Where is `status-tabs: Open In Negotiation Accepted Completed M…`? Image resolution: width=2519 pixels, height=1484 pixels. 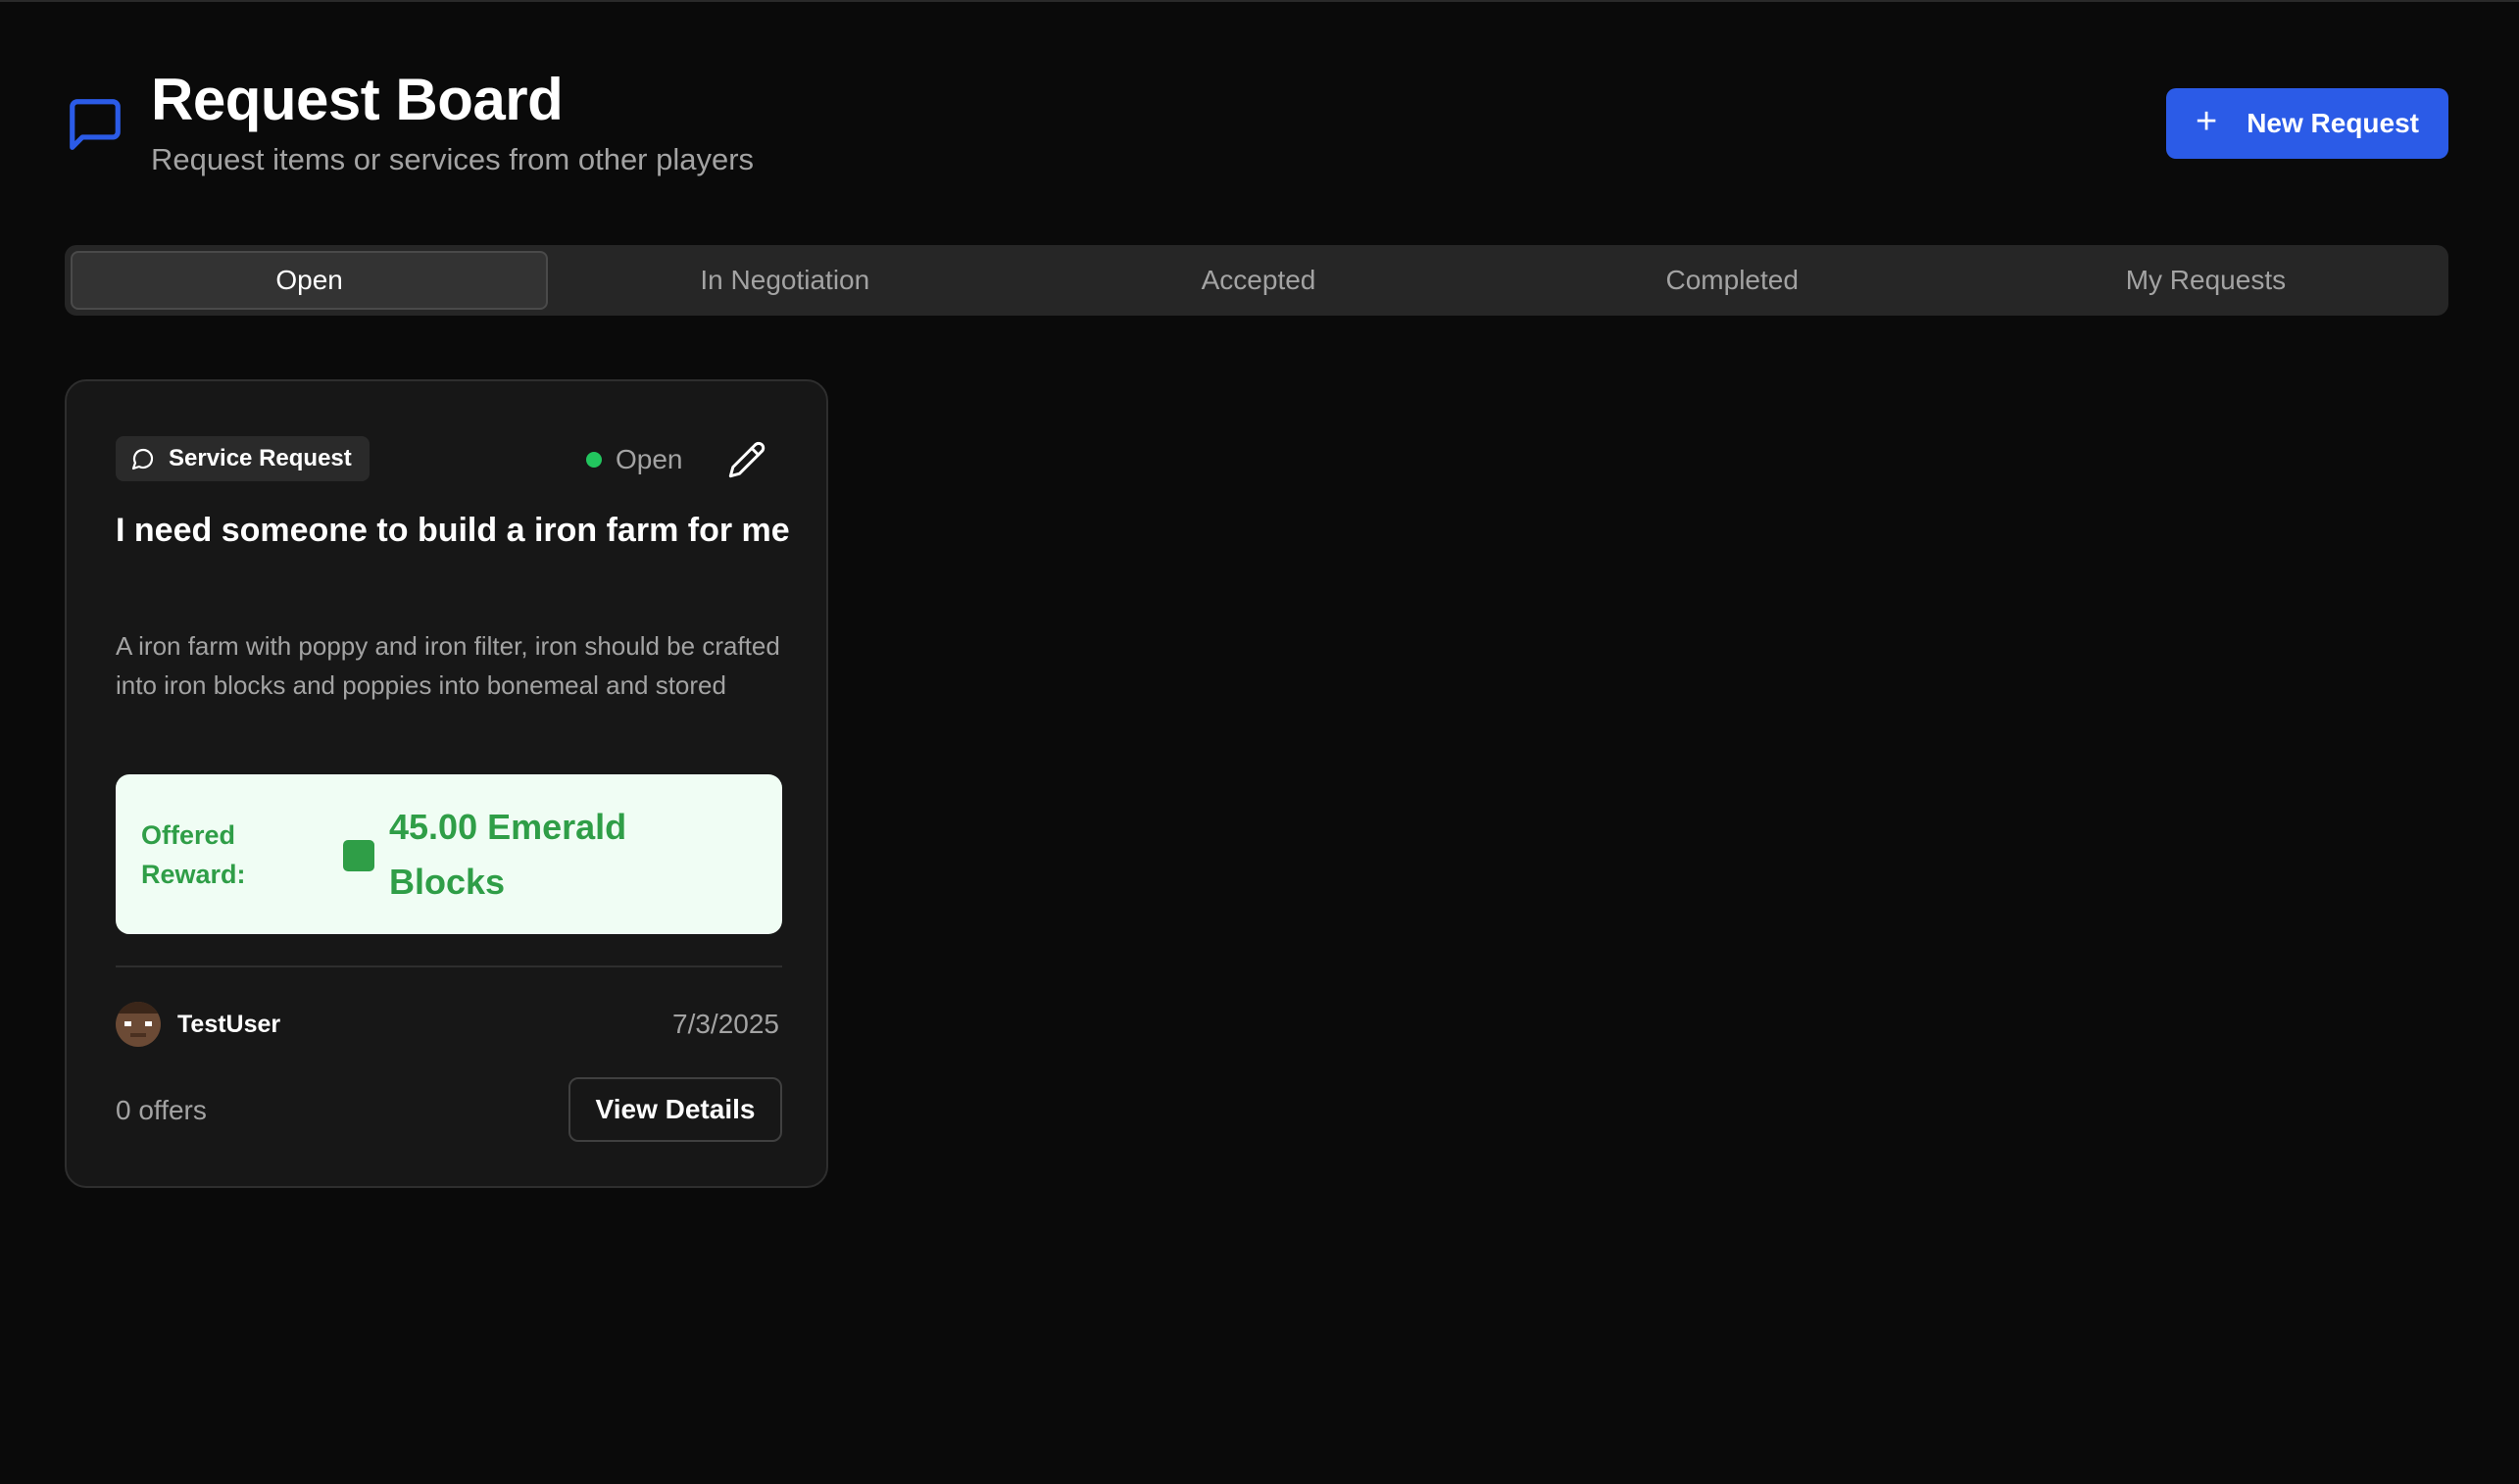
status-tabs: Open In Negotiation Accepted Completed M… is located at coordinates (1256, 281).